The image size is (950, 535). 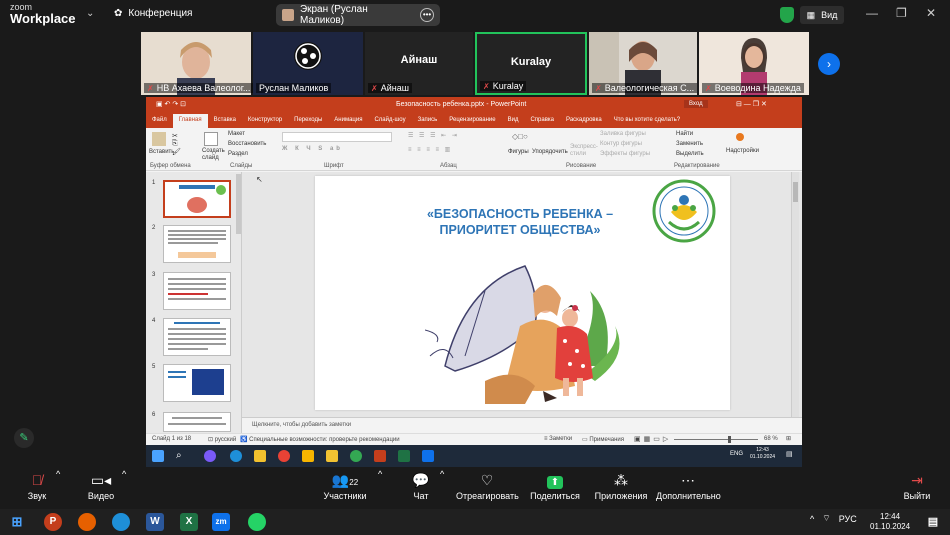 I want to click on tab-record: Запись, so click(x=428, y=121).